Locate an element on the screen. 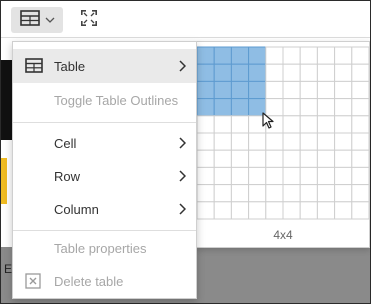  fullscreen-button is located at coordinates (89, 20).